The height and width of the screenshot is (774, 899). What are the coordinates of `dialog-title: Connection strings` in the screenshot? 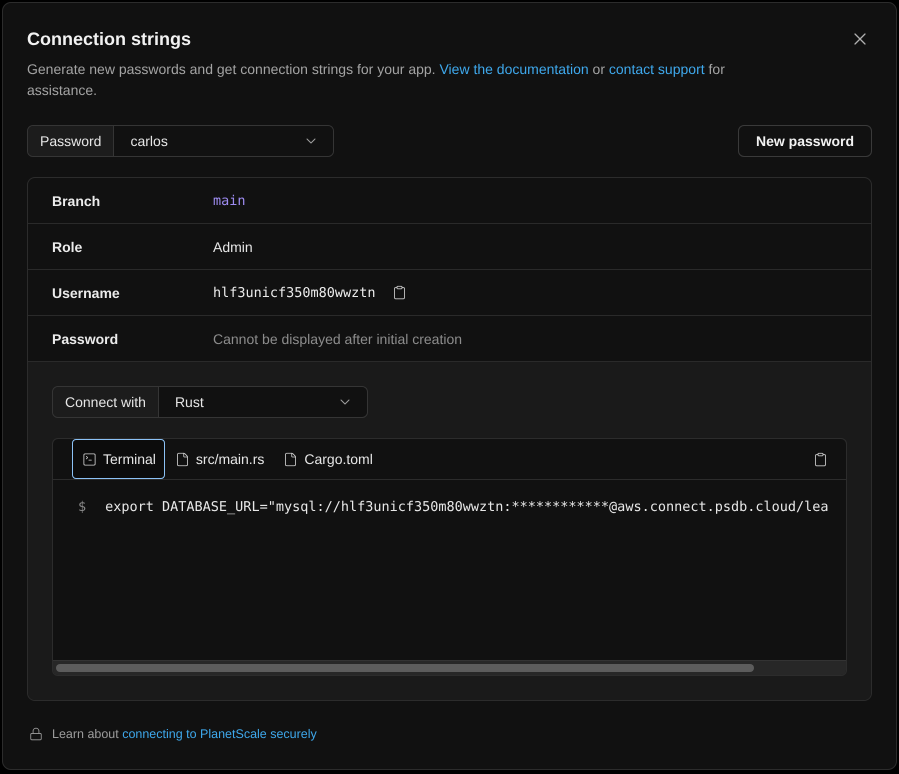 It's located at (109, 39).